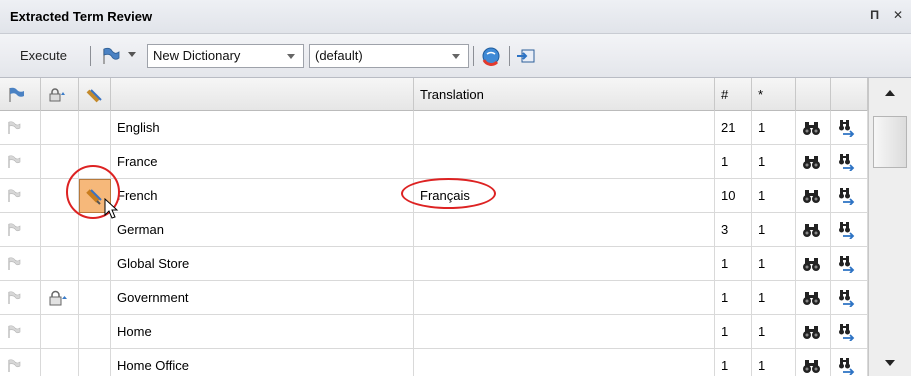 Image resolution: width=911 pixels, height=376 pixels. What do you see at coordinates (890, 142) in the screenshot?
I see `scroll-thumb` at bounding box center [890, 142].